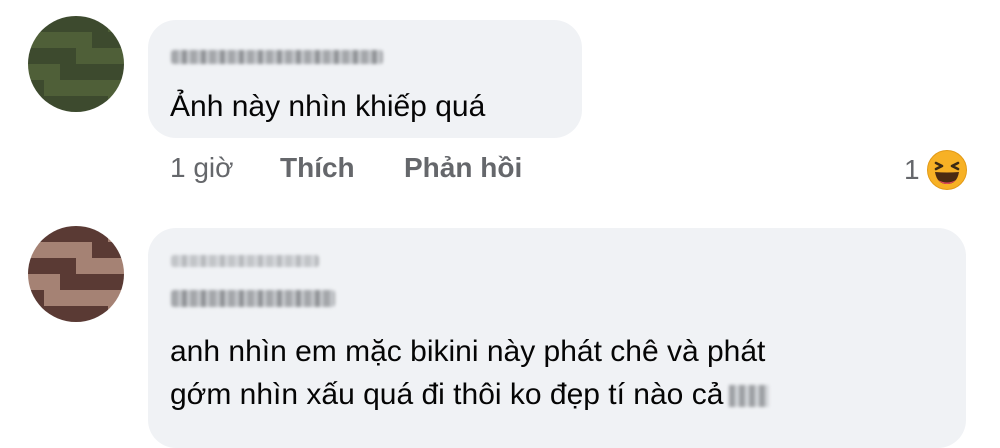 This screenshot has height=448, width=1000. Describe the element at coordinates (328, 106) in the screenshot. I see `comment-text: Ảnh này nhìn khiếp quá` at that location.